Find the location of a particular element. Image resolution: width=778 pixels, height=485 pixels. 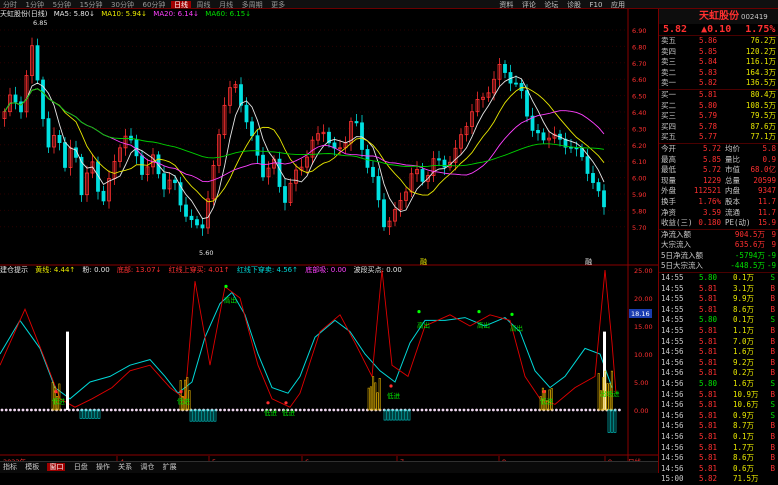

bottom-tab: 指标 is located at coordinates (10, 467).